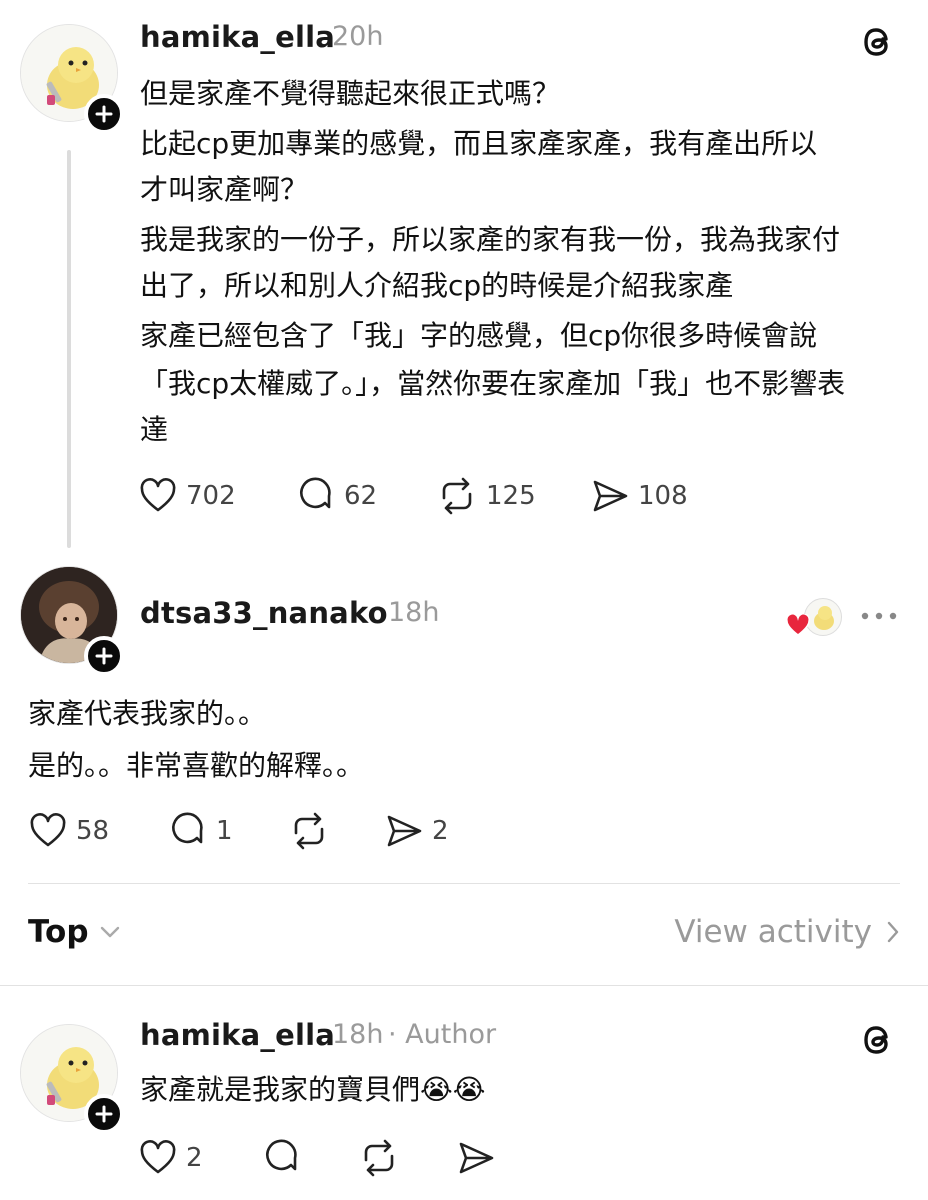 The image size is (928, 1200). What do you see at coordinates (440, 831) in the screenshot?
I see `share-count: 2` at bounding box center [440, 831].